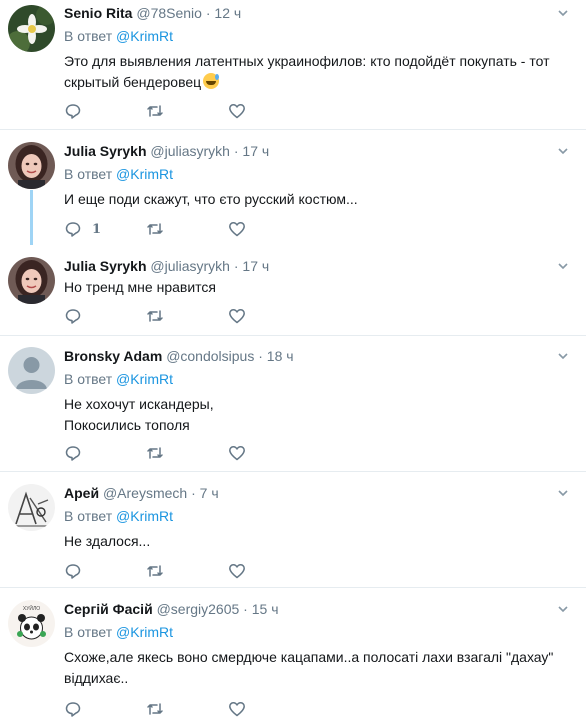  What do you see at coordinates (98, 13) in the screenshot?
I see `user-fullname: Senio Rita` at bounding box center [98, 13].